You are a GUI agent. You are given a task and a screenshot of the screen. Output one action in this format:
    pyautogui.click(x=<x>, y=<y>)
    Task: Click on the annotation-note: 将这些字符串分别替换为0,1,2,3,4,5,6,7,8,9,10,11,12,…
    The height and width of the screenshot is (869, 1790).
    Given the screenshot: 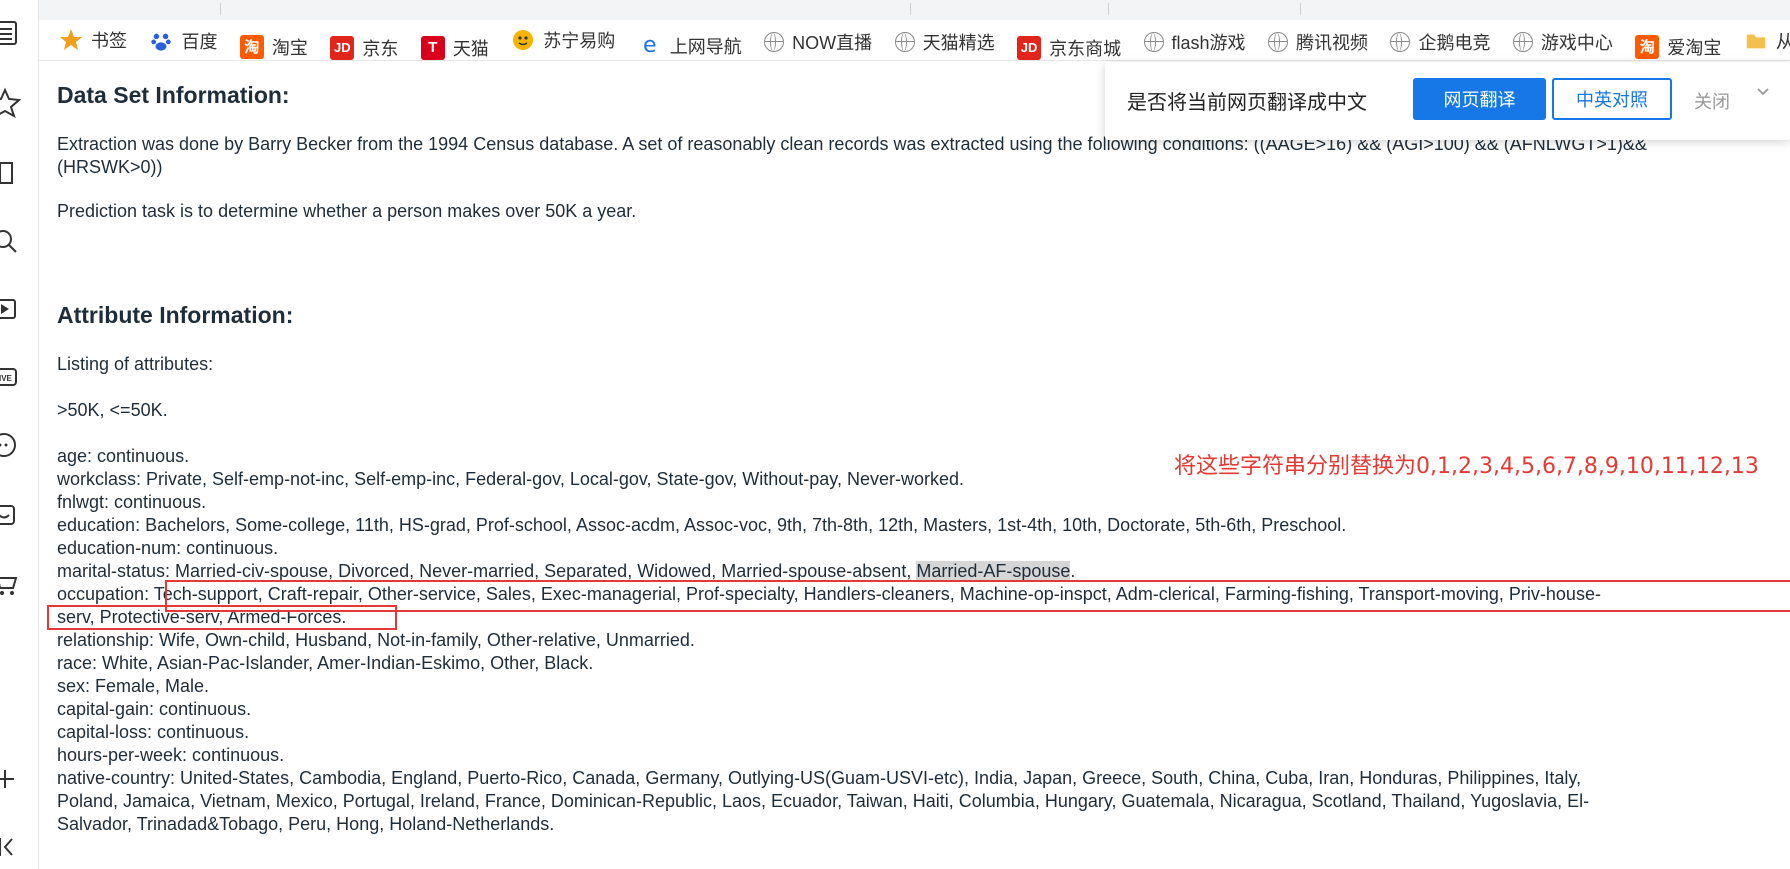 What is the action you would take?
    pyautogui.click(x=1466, y=466)
    